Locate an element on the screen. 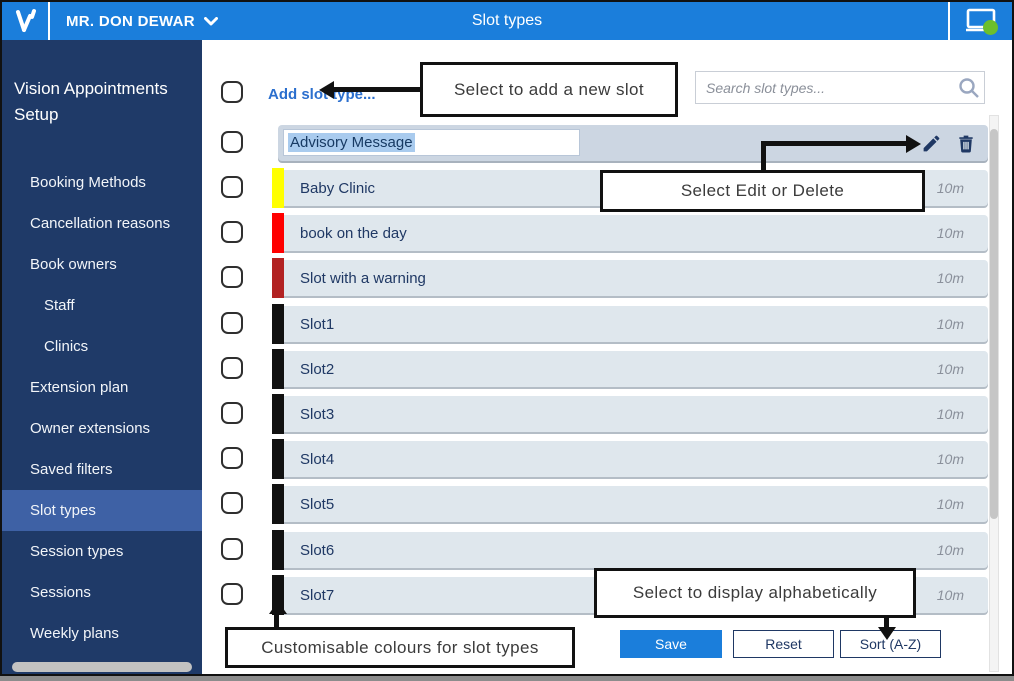  slot-name: book on the day is located at coordinates (353, 233).